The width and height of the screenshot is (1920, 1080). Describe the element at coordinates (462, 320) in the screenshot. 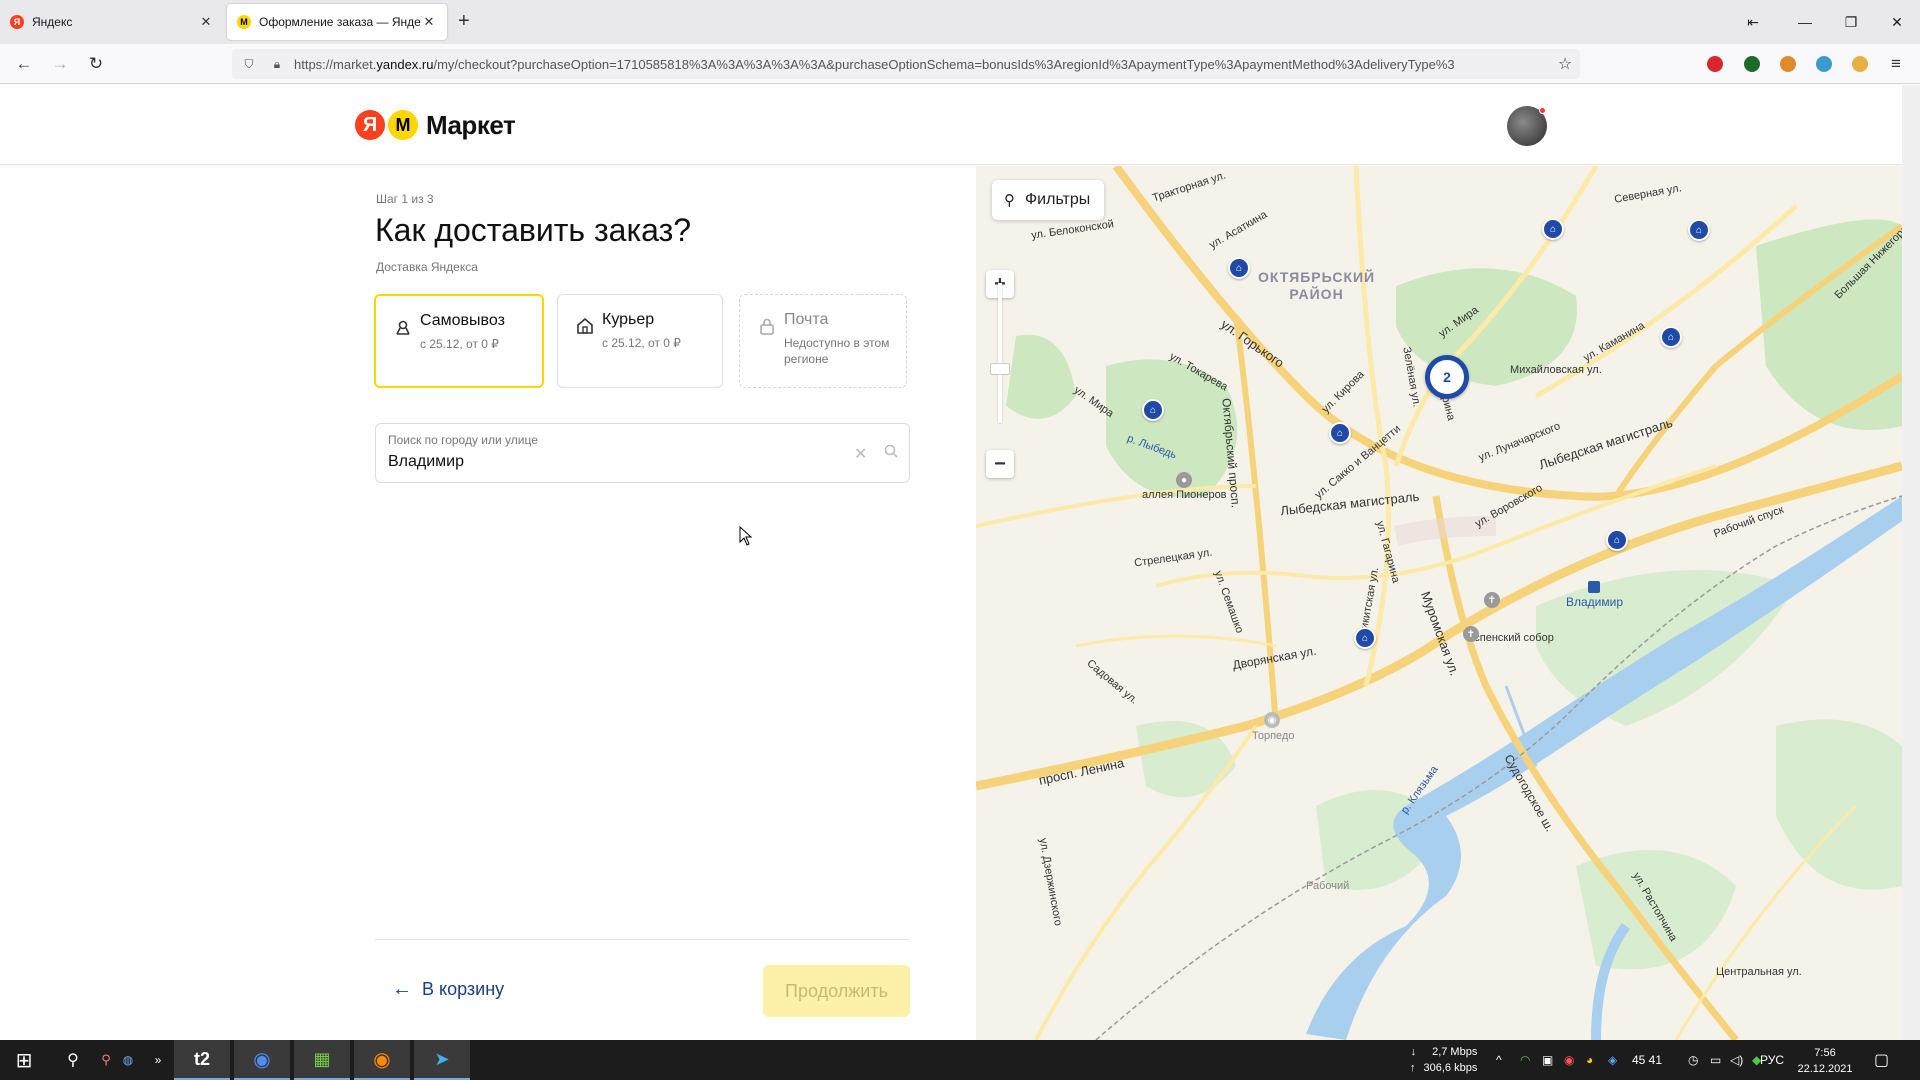

I see `option-title: Самовывоз` at that location.